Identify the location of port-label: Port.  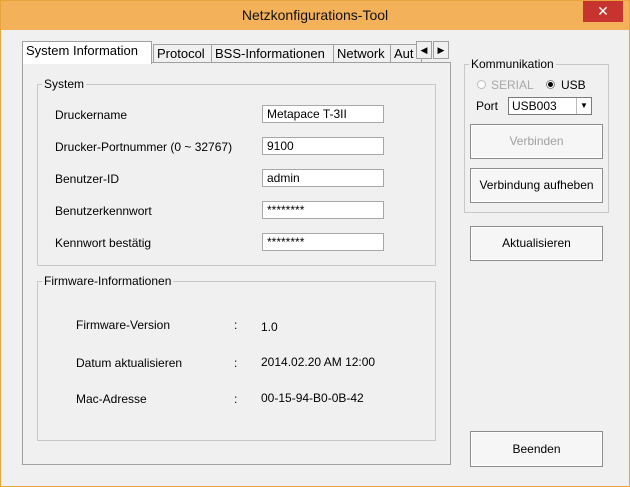
(487, 106).